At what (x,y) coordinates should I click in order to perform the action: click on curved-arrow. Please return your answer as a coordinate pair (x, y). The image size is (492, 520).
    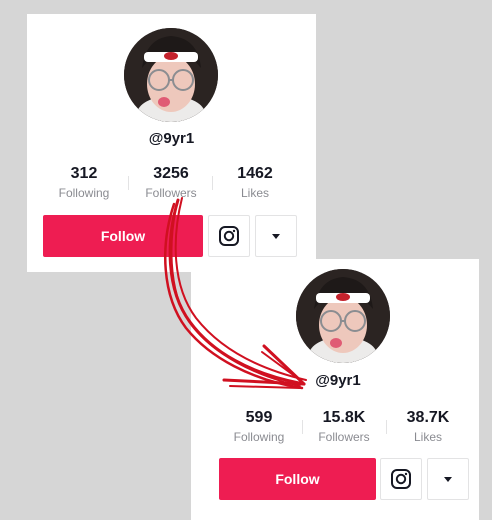
    Looking at the image, I should click on (235, 293).